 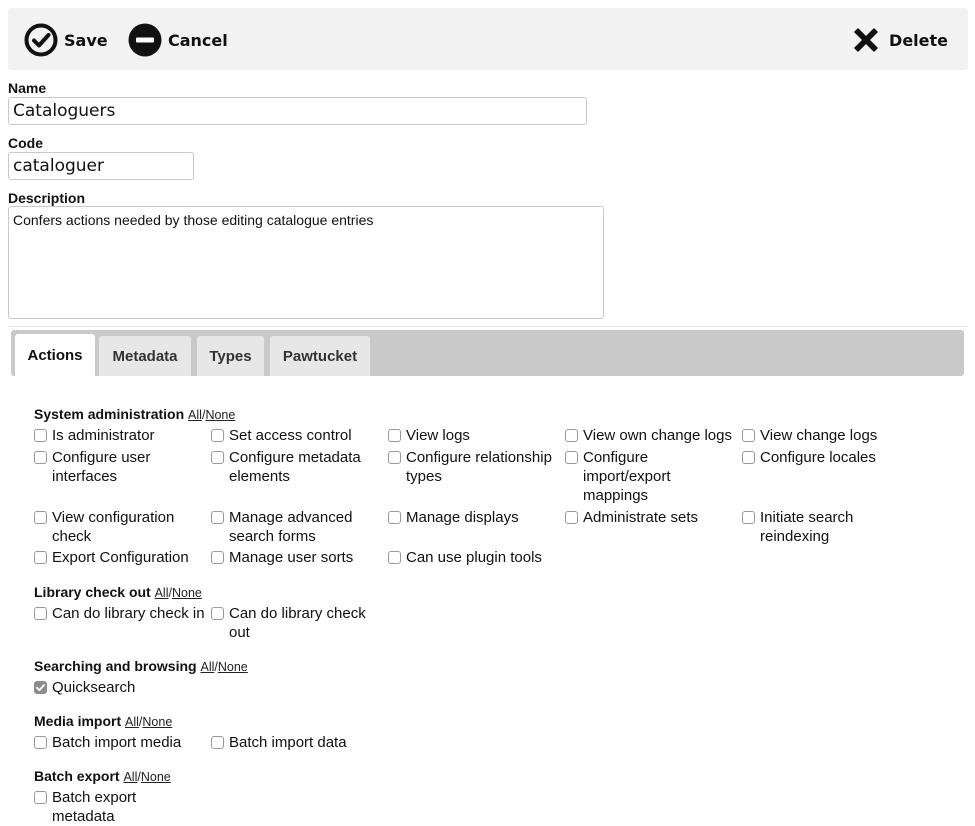 I want to click on section-label: System administration, so click(x=109, y=414).